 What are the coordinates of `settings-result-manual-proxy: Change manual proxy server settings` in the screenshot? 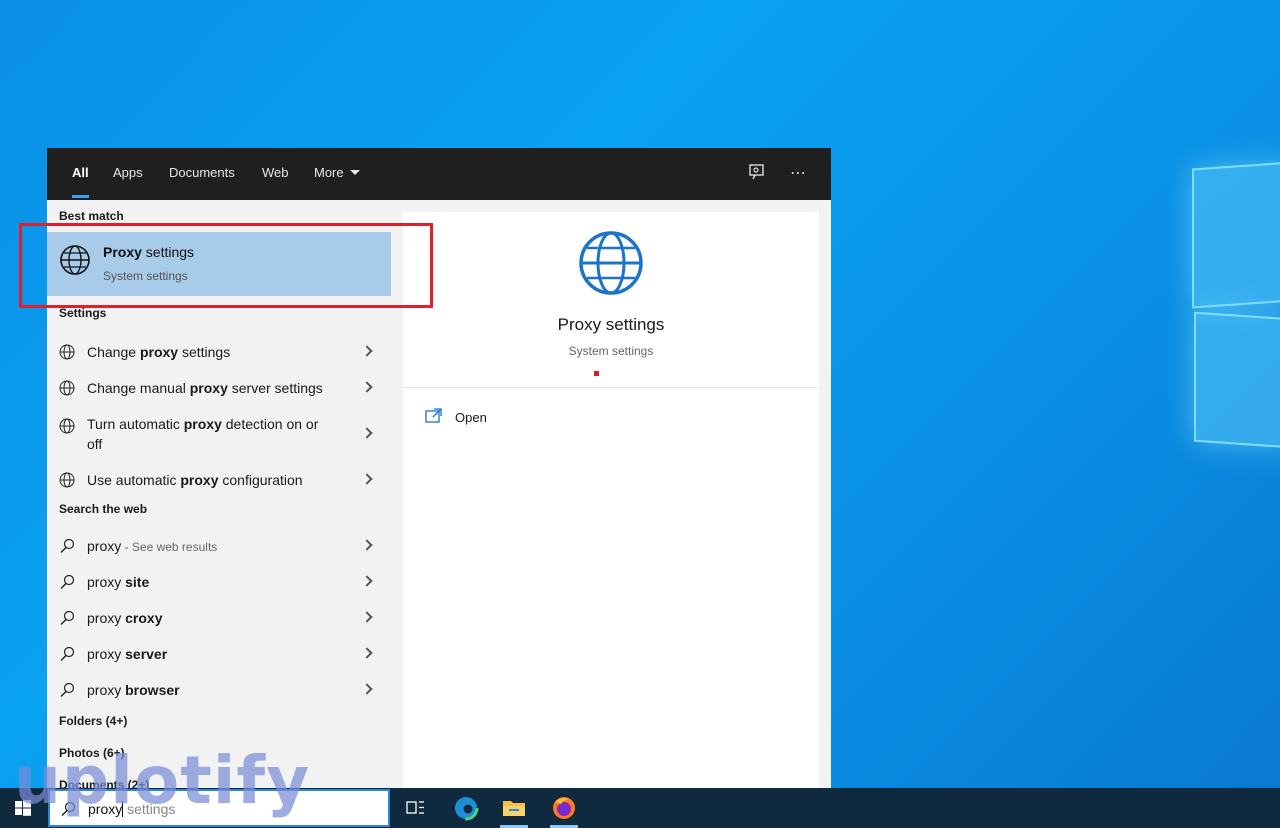 It's located at (219, 388).